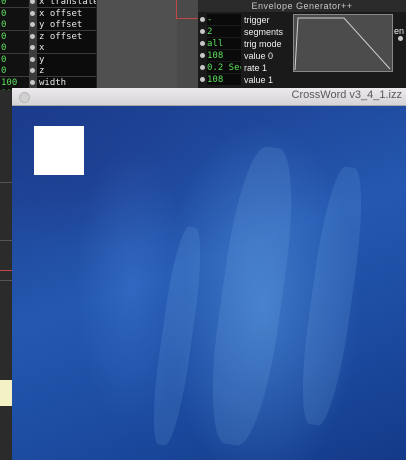 The width and height of the screenshot is (406, 460). Describe the element at coordinates (346, 95) in the screenshot. I see `window-title: CrossWord v3_4_1.izz` at that location.